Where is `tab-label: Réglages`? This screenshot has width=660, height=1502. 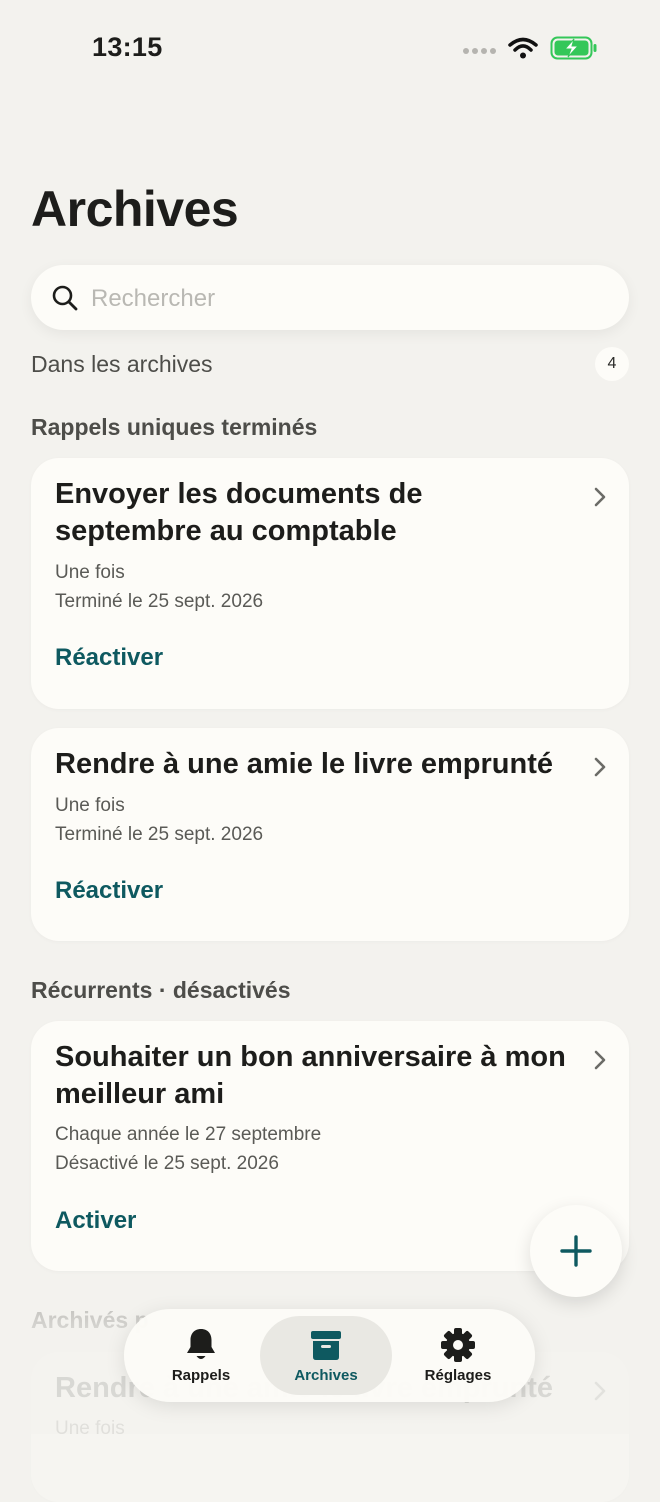
tab-label: Réglages is located at coordinates (458, 1375).